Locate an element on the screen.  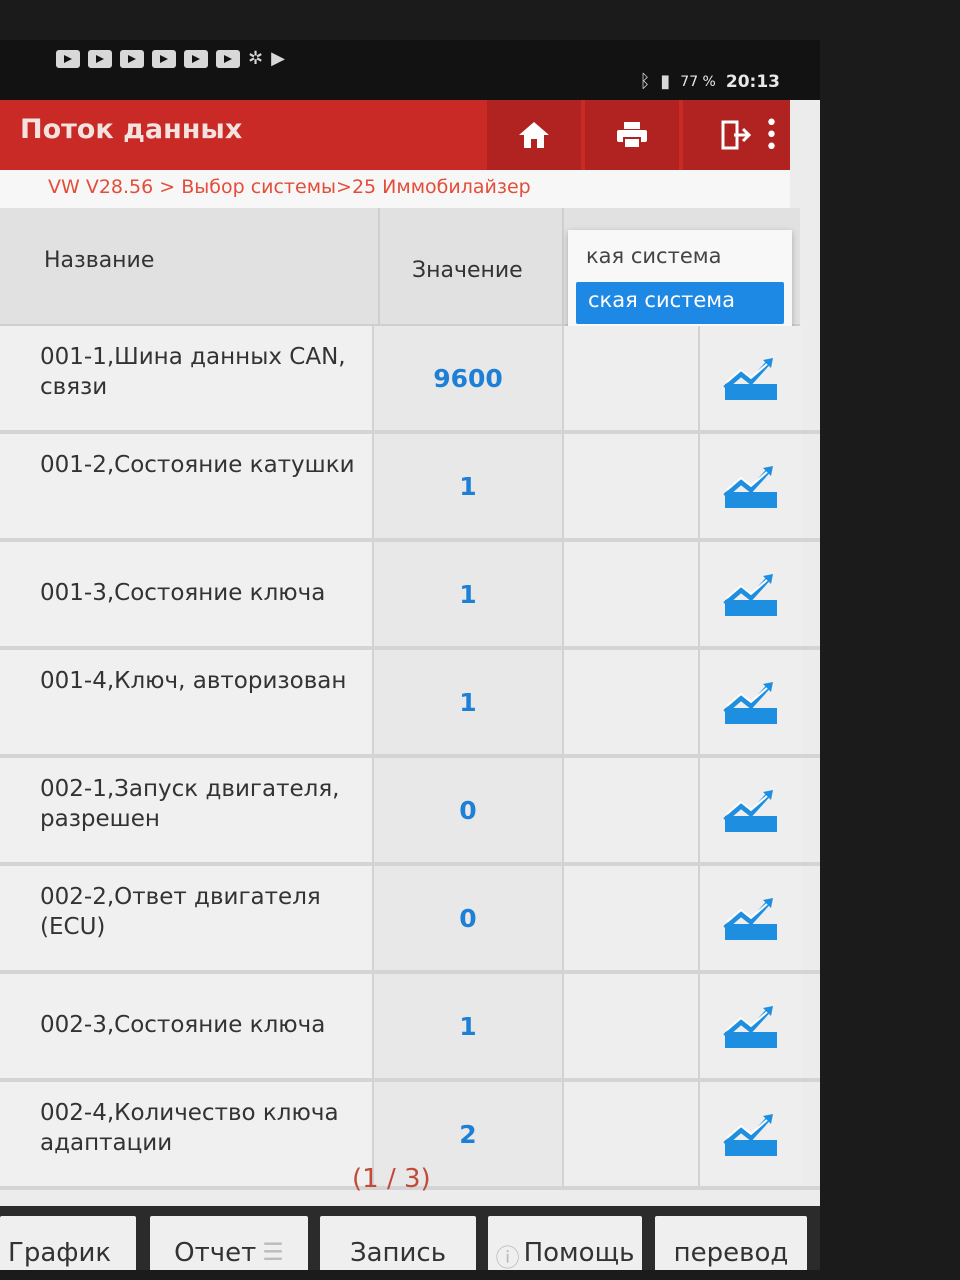
parameter-name: 001-4,Ключ, авторизован is located at coordinates (186, 702).